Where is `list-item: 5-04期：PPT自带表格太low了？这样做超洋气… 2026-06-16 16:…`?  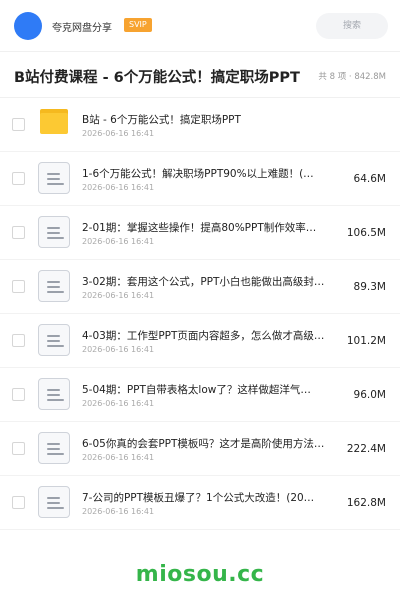
list-item: 5-04期：PPT自带表格太low了？这样做超洋气… 2026-06-16 16:… is located at coordinates (200, 395).